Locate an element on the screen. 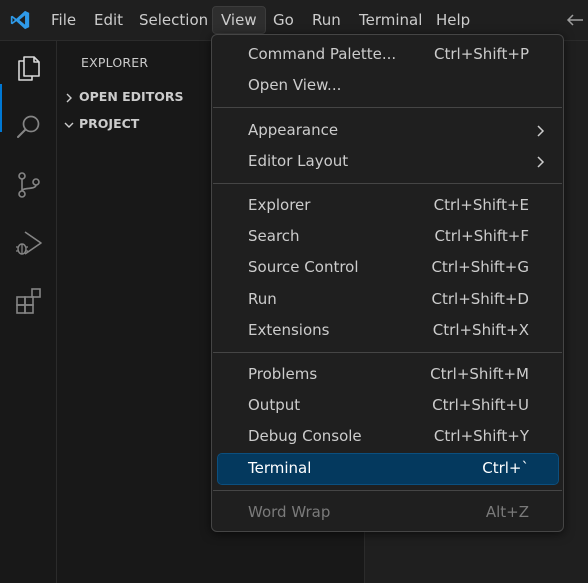  menu-item-shortcut: Ctrl+Shift+U is located at coordinates (480, 405).